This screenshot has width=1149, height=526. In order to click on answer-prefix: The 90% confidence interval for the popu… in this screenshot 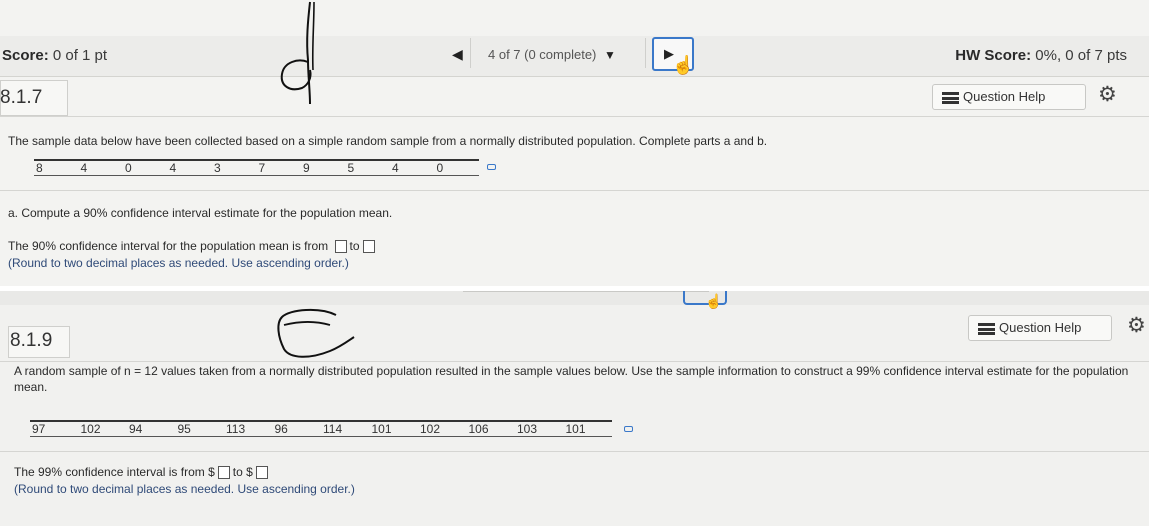, I will do `click(168, 246)`.